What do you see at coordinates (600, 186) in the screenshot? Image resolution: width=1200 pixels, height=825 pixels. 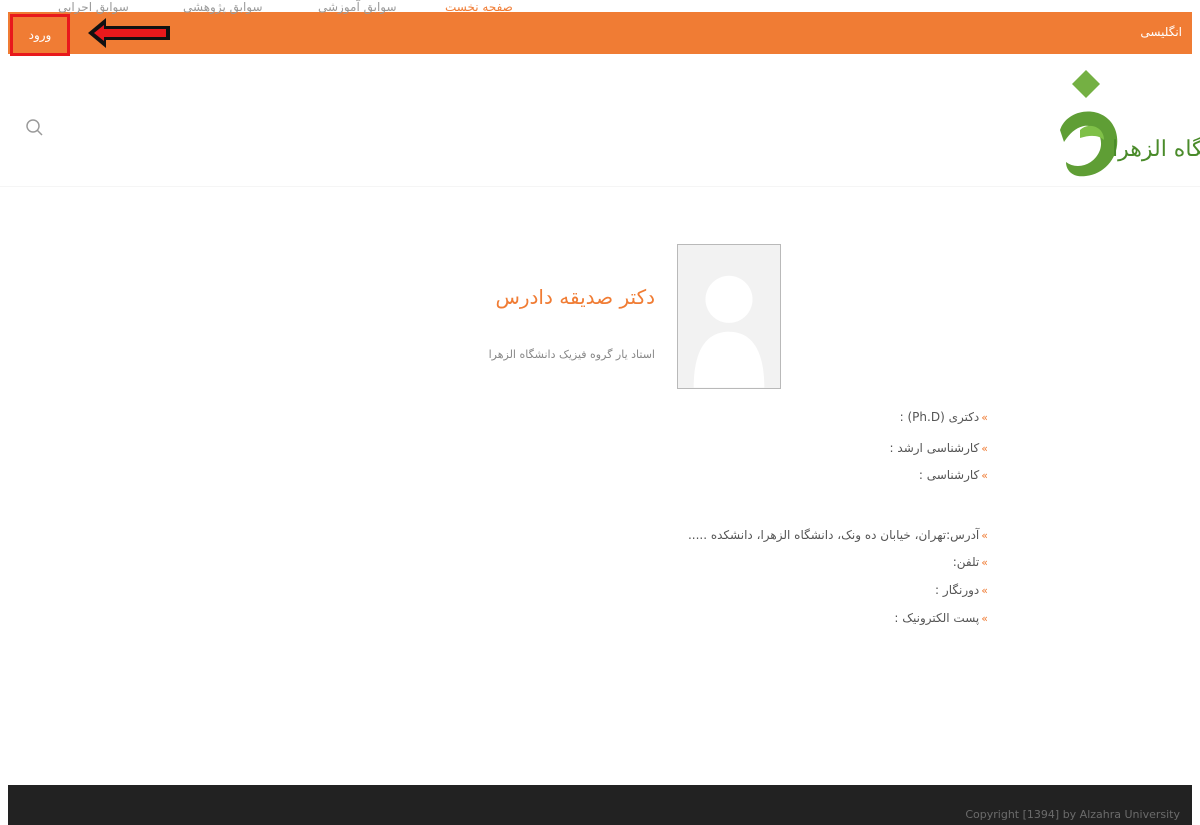 I see `divider` at bounding box center [600, 186].